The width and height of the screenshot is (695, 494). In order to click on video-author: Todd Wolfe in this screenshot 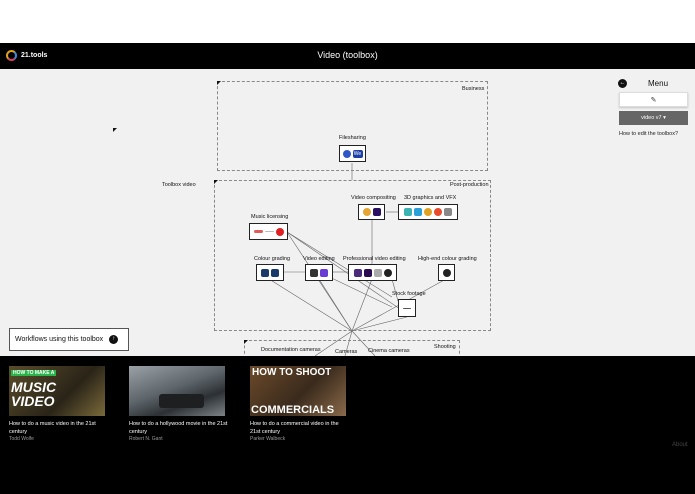, I will do `click(21, 439)`.